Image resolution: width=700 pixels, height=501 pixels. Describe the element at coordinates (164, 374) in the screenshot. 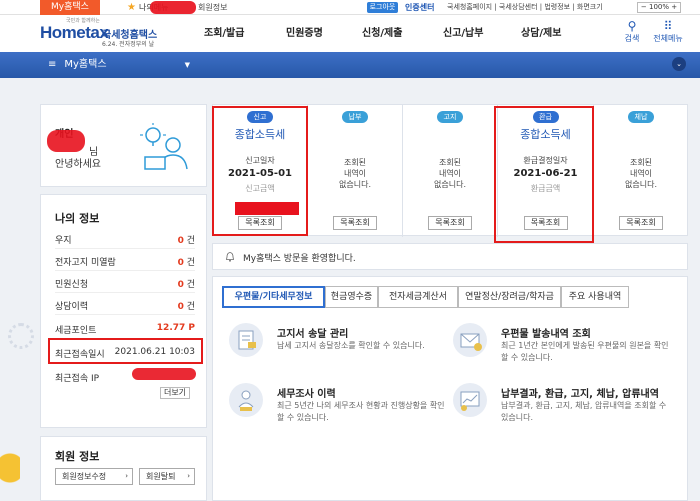

I see `redacted-ip` at that location.